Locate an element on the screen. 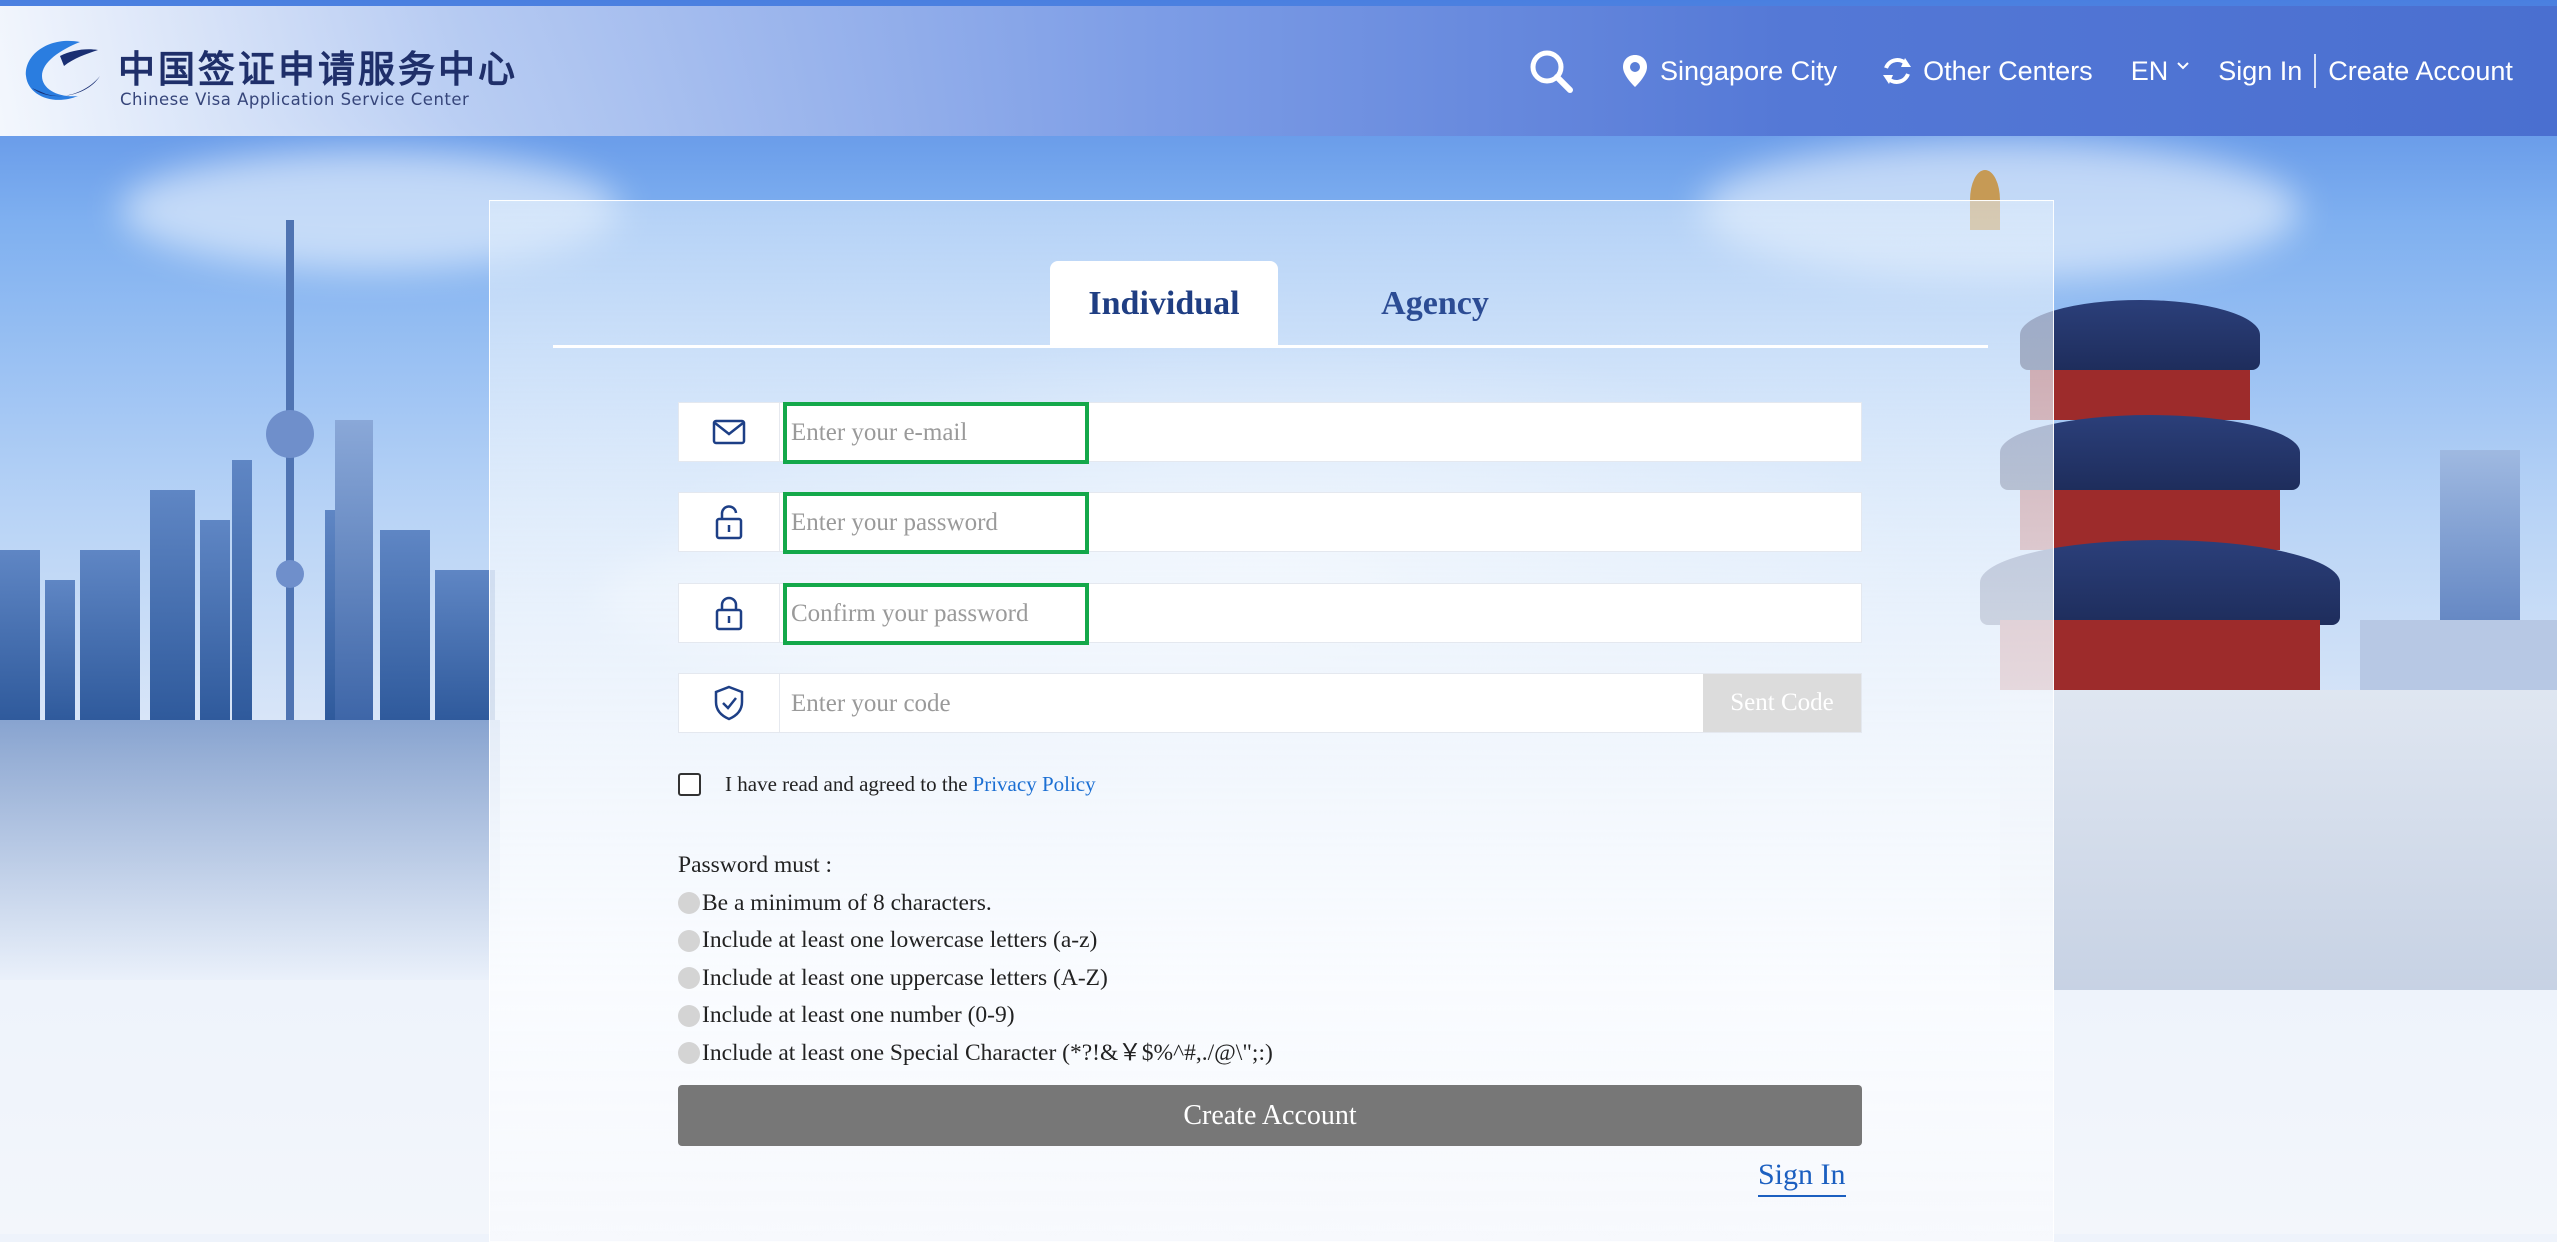 This screenshot has width=2557, height=1242. chevron-down-icon is located at coordinates (2183, 66).